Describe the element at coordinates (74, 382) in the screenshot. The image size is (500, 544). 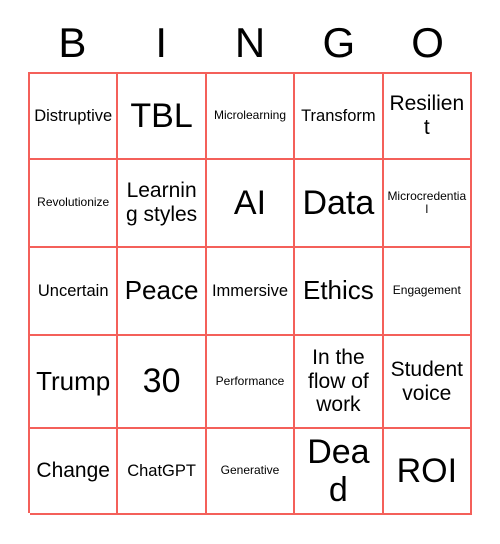
I see `bingo-cell: Trump` at that location.